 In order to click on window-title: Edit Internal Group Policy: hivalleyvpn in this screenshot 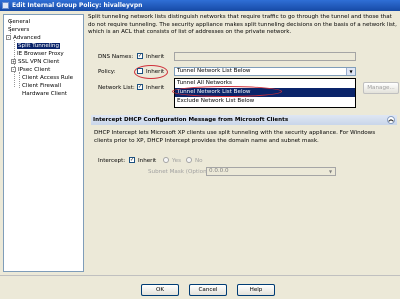, I will do `click(77, 5)`.